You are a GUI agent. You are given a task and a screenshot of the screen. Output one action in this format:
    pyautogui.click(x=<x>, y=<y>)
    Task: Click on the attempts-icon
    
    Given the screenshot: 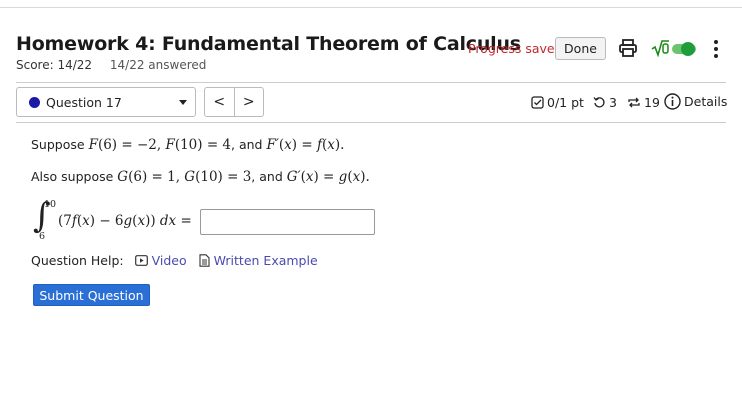 What is the action you would take?
    pyautogui.click(x=634, y=102)
    